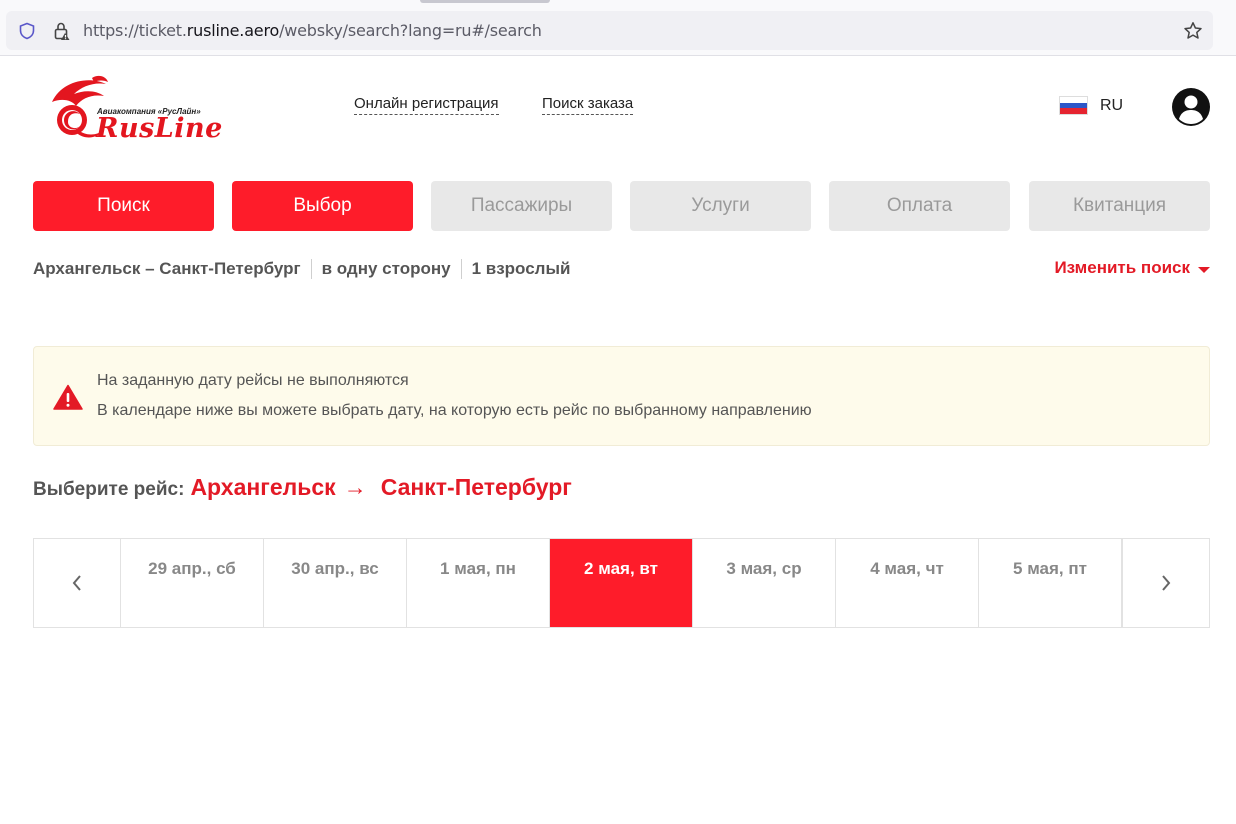 This screenshot has width=1236, height=824. I want to click on alert-title: На заданную дату рейсы не выполняются, so click(253, 380).